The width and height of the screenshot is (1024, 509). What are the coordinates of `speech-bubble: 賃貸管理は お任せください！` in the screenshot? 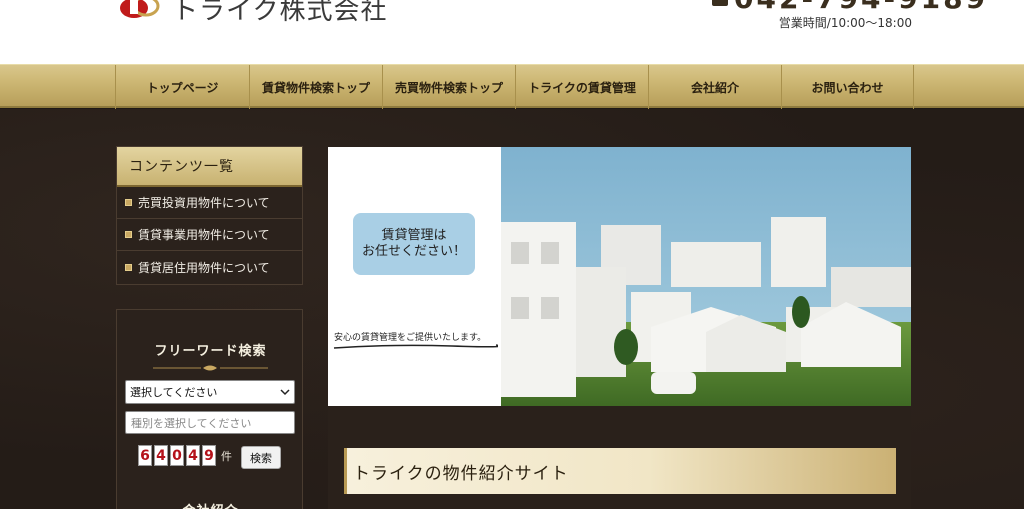 It's located at (414, 244).